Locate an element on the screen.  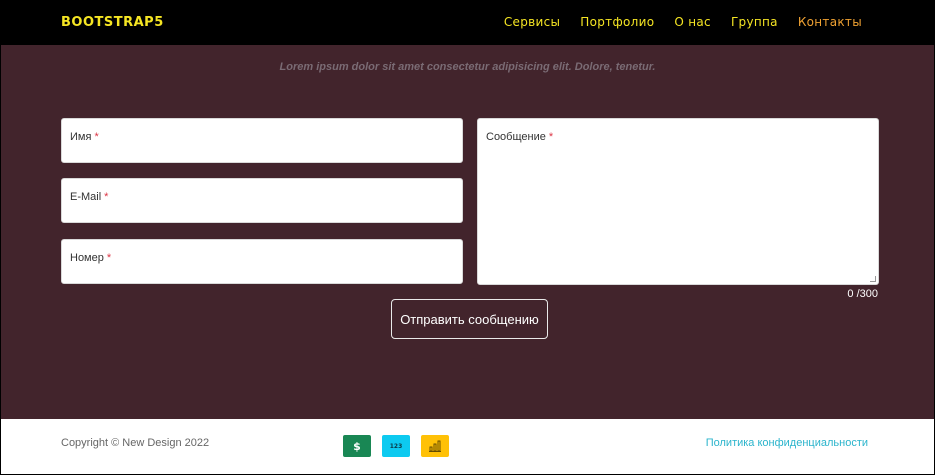
nav-item-portfolio: Портфолио is located at coordinates (617, 22).